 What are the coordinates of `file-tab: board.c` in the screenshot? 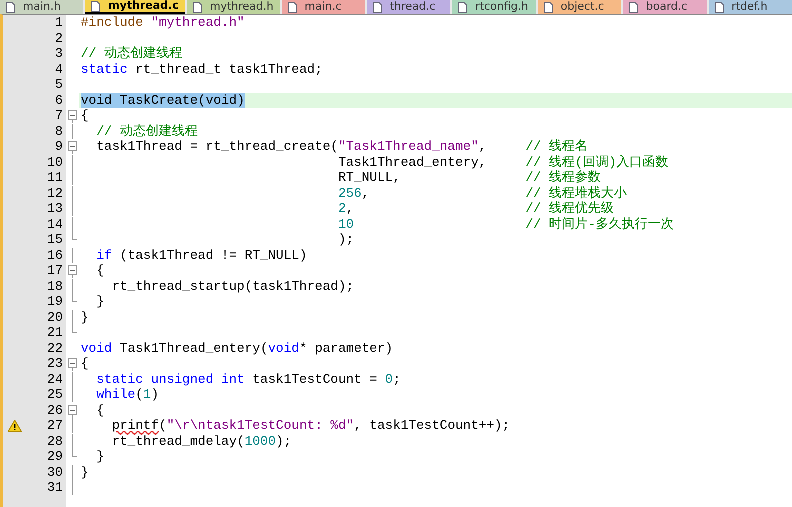 It's located at (665, 7).